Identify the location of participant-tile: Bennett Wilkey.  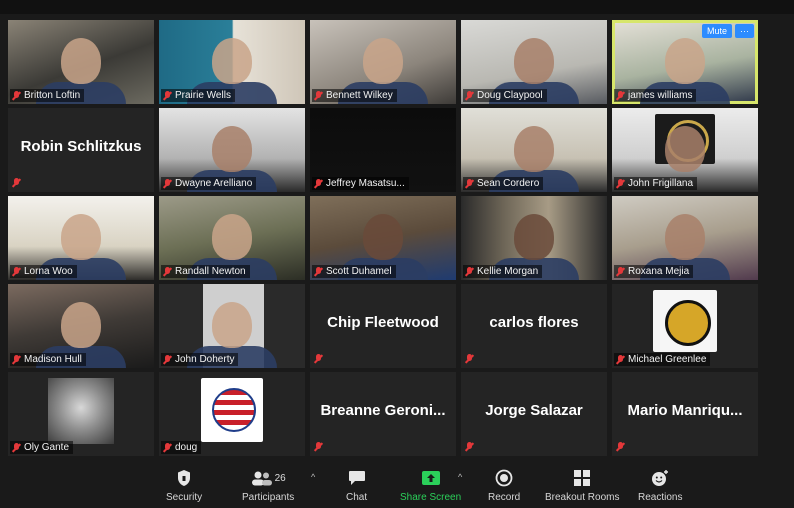
(383, 62).